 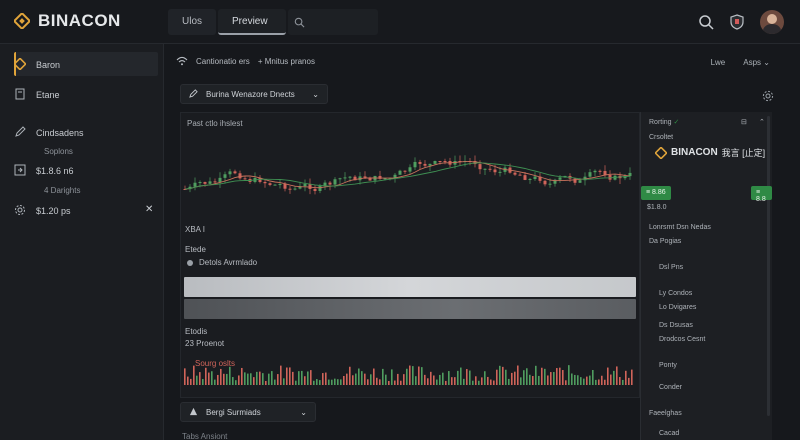 What do you see at coordinates (408, 375) in the screenshot?
I see `volume-chart` at bounding box center [408, 375].